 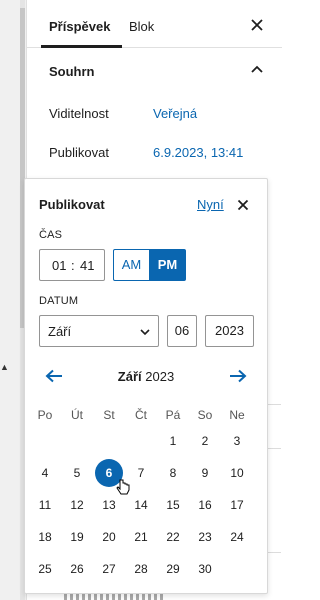 I want to click on day-input: 06, so click(x=182, y=331).